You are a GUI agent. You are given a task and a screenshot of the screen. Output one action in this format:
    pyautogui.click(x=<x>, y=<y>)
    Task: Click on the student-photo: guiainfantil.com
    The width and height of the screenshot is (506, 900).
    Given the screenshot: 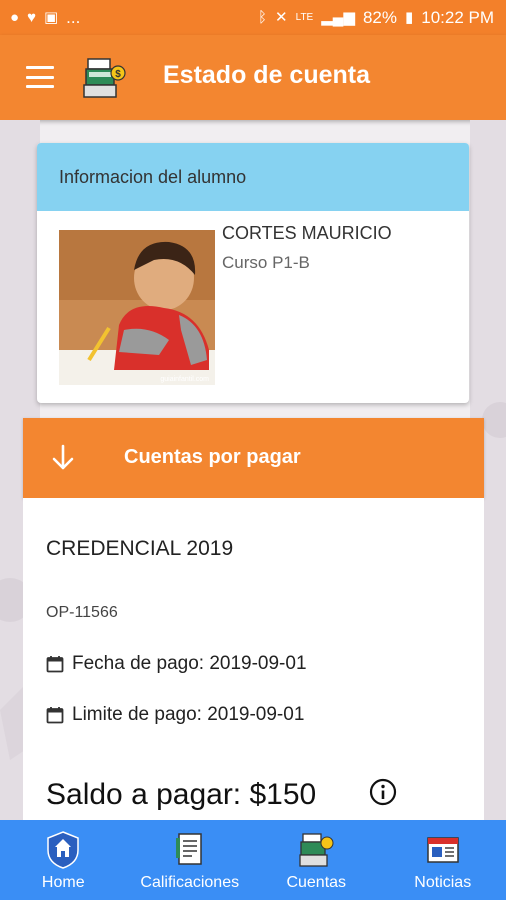 What is the action you would take?
    pyautogui.click(x=137, y=307)
    